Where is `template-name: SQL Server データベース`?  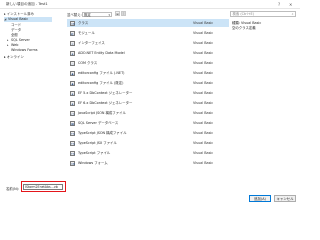 template-name: SQL Server データベース is located at coordinates (98, 123).